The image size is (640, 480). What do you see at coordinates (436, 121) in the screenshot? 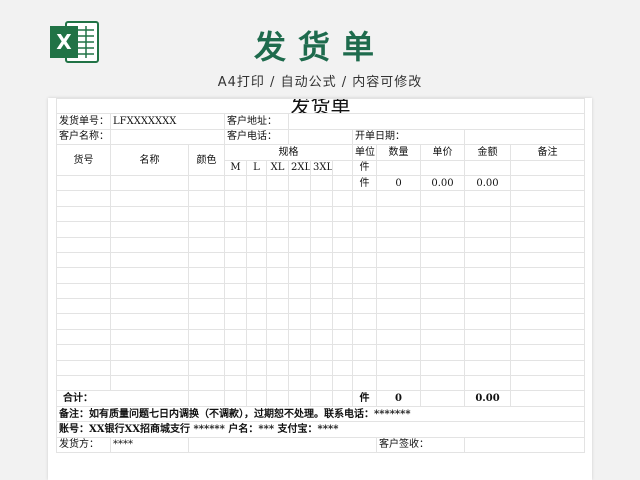
I see `address-value` at bounding box center [436, 121].